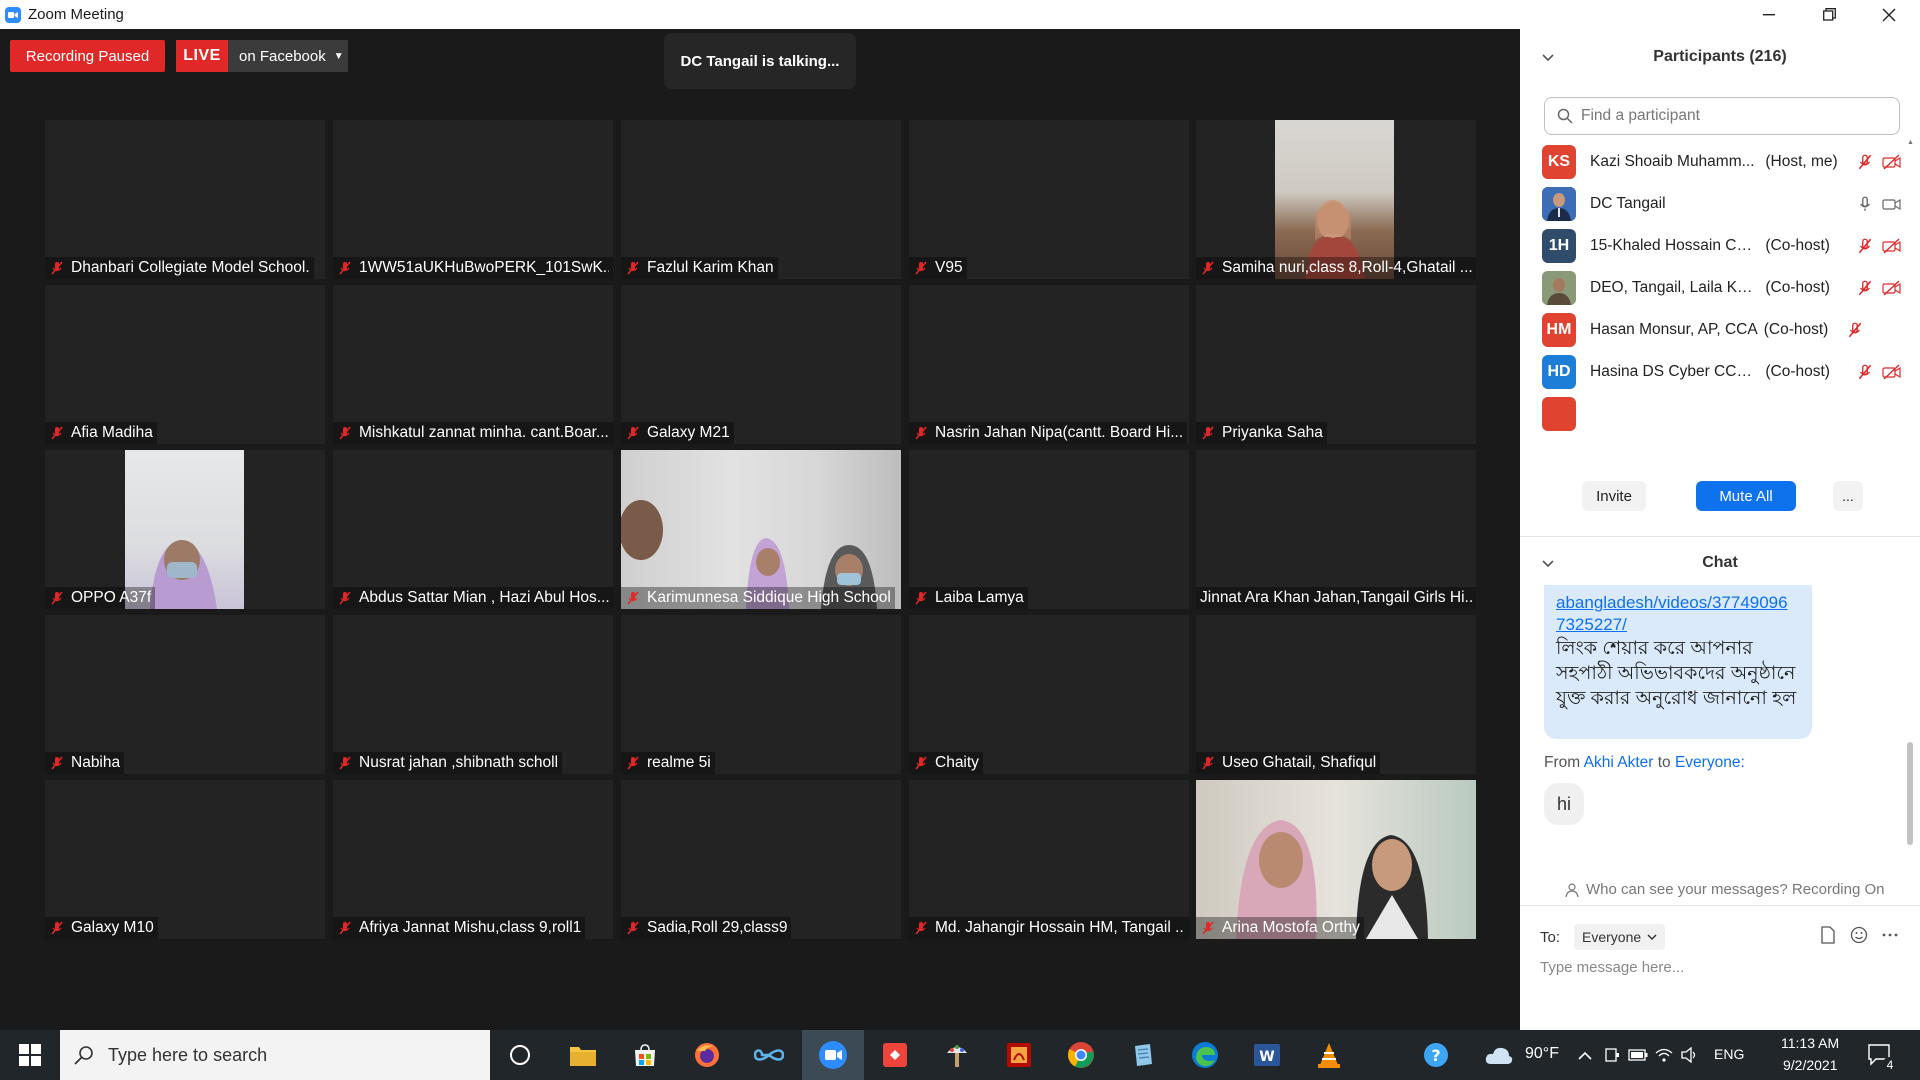 The width and height of the screenshot is (1920, 1080). I want to click on chevron-up-icon, so click(1585, 1055).